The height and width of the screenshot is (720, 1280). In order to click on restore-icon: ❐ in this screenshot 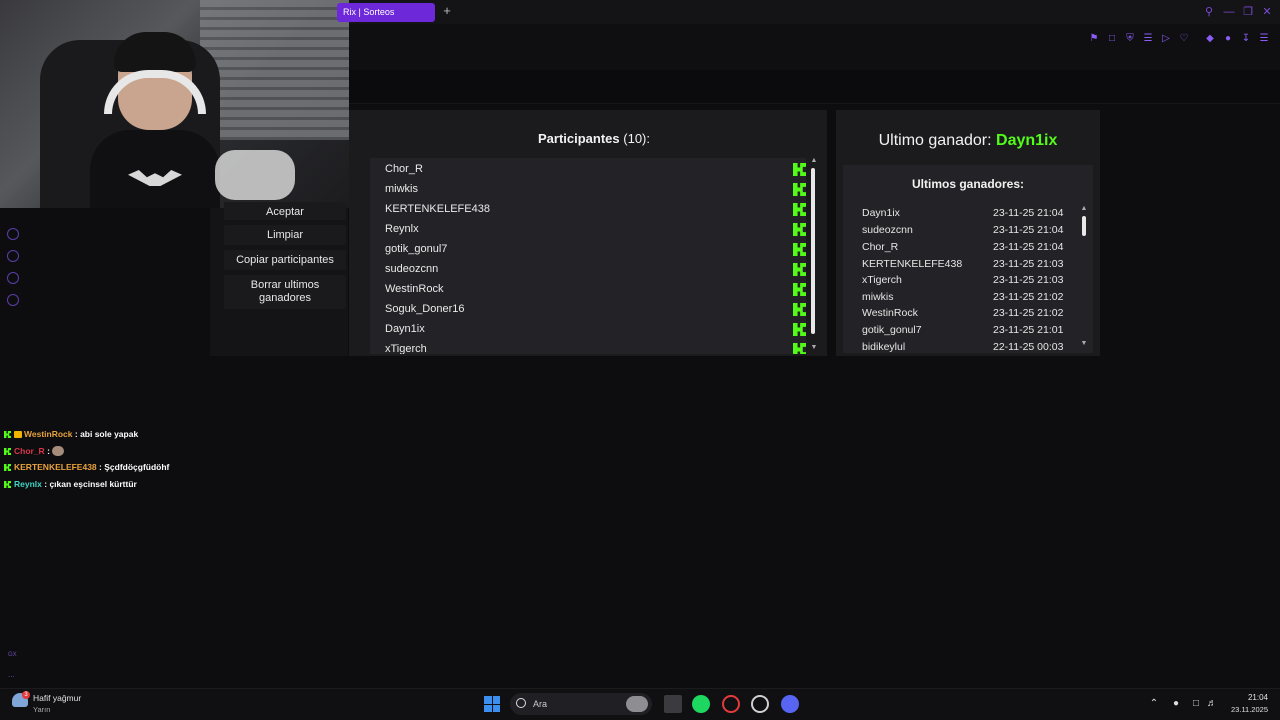, I will do `click(1248, 12)`.